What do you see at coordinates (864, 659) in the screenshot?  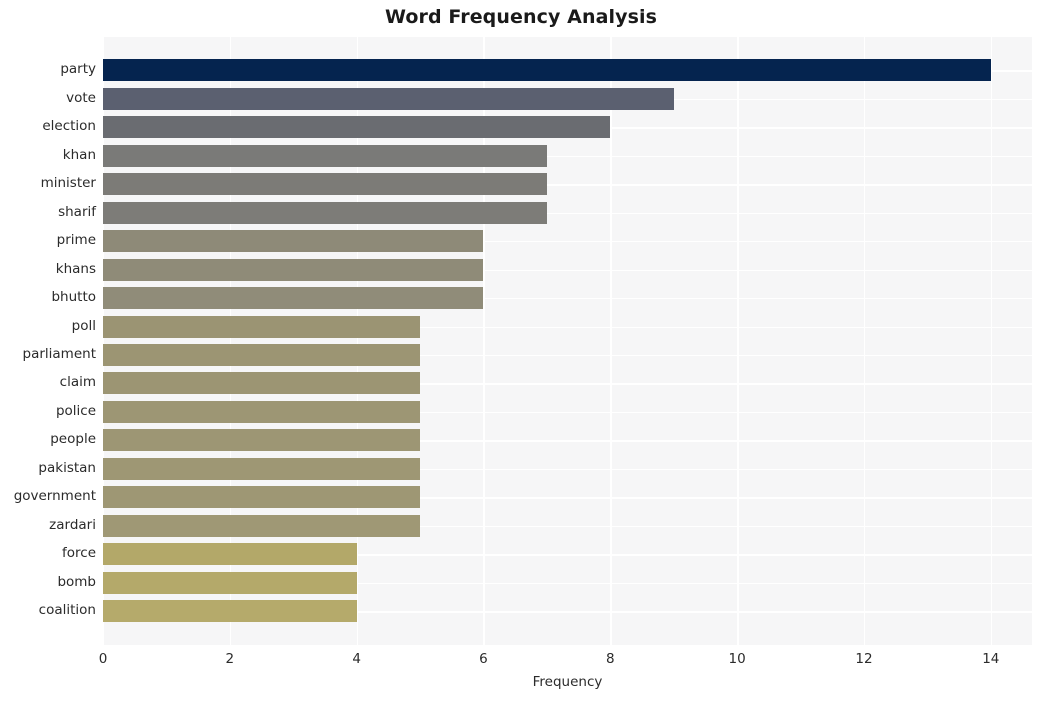 I see `x-tick-label-12: 12` at bounding box center [864, 659].